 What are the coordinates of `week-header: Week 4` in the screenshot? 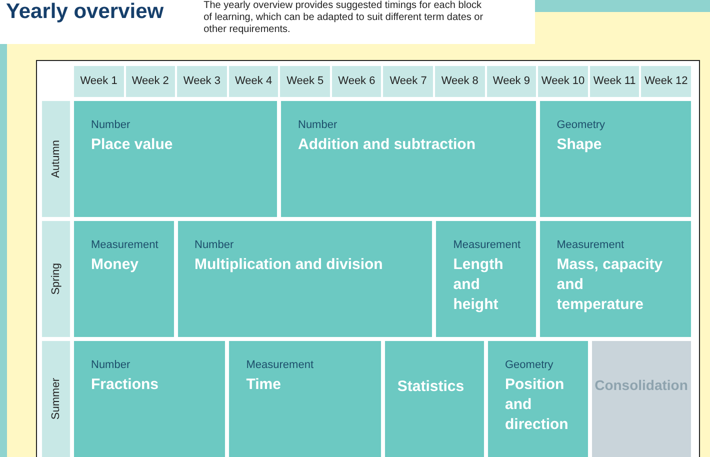 It's located at (253, 81).